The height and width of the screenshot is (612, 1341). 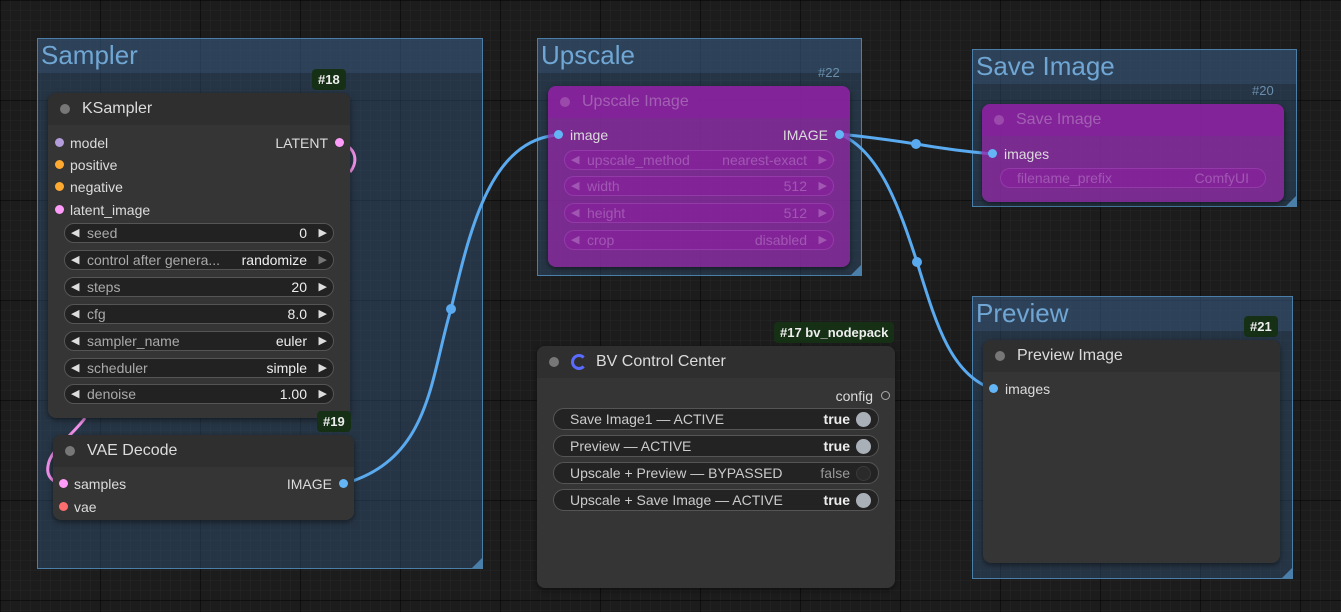 What do you see at coordinates (100, 484) in the screenshot?
I see `slot-label: samples` at bounding box center [100, 484].